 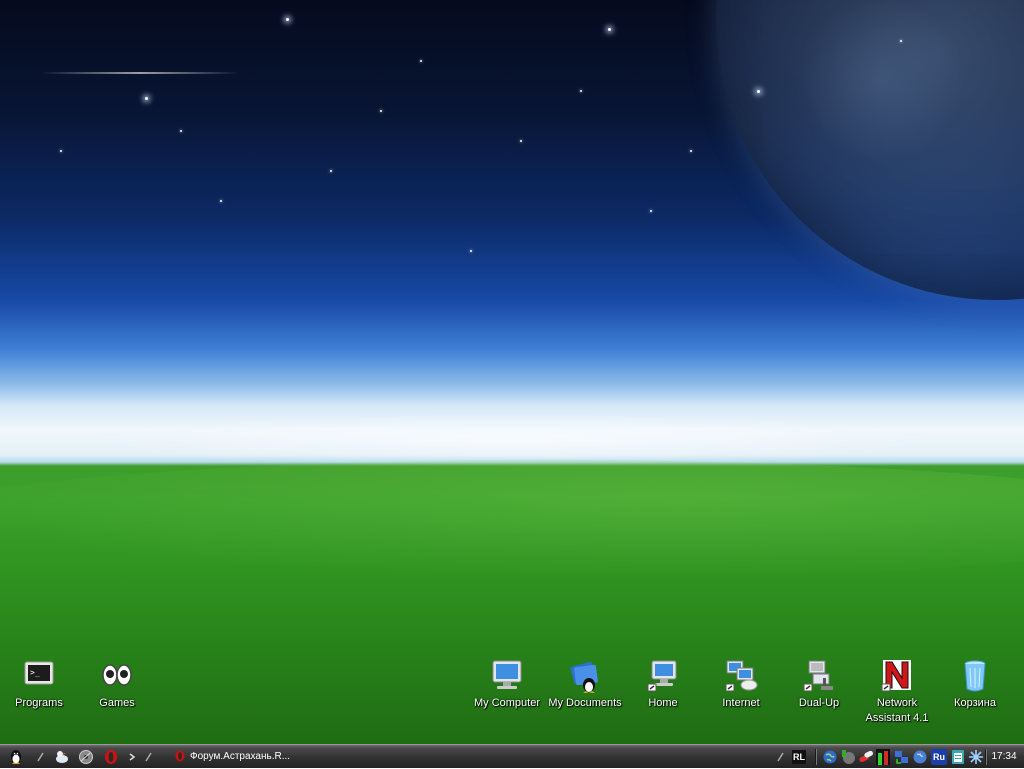 I want to click on desktop-icon-label: Корзина, so click(x=975, y=703).